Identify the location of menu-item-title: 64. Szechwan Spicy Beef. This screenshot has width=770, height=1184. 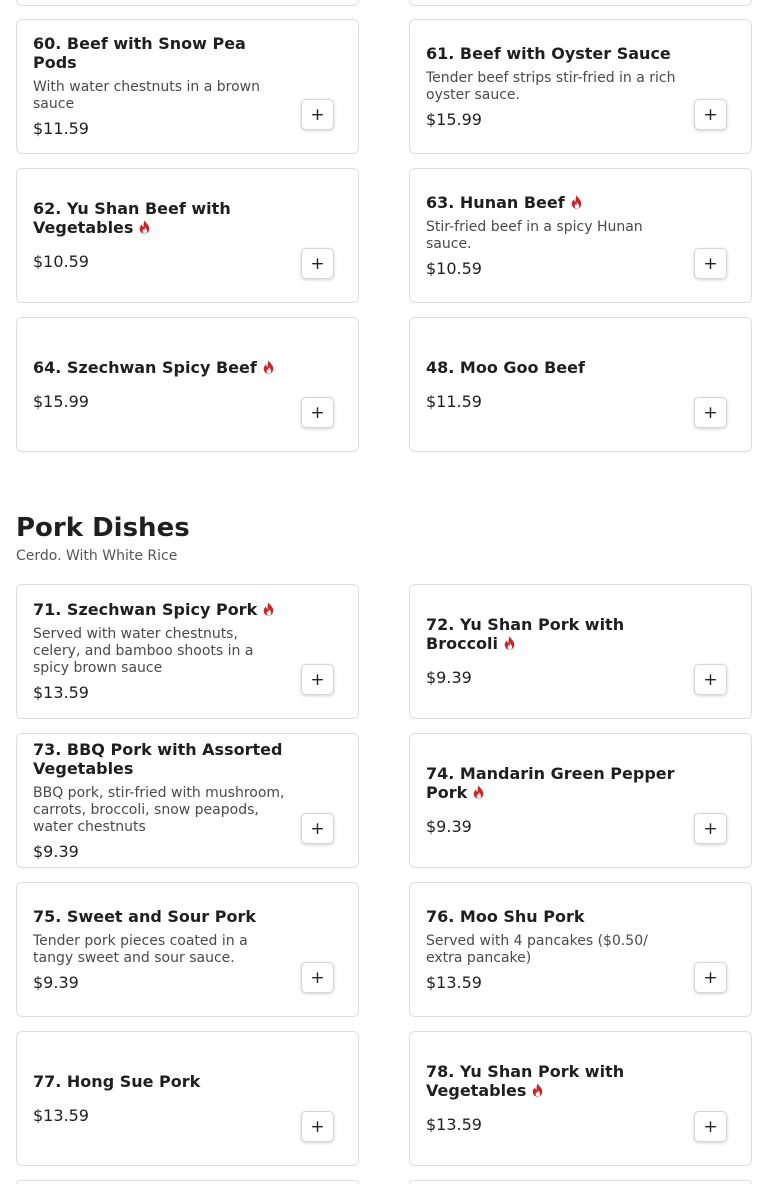
(160, 367).